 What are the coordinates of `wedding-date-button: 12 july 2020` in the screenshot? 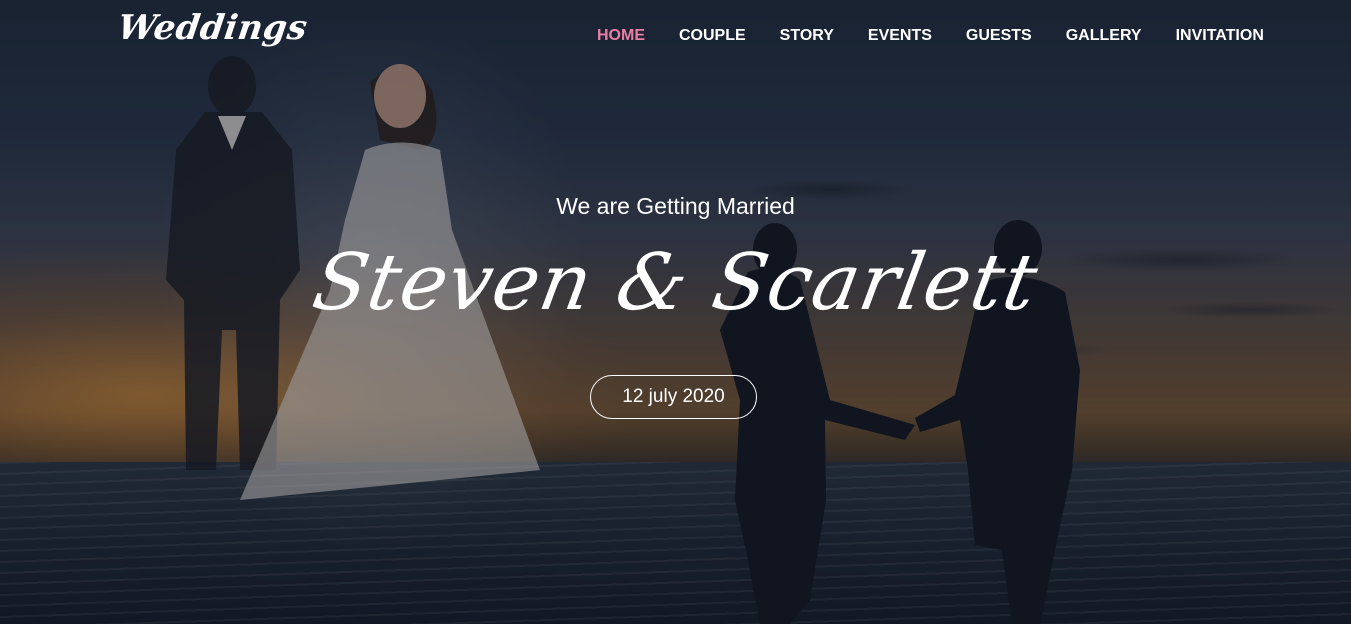 It's located at (673, 397).